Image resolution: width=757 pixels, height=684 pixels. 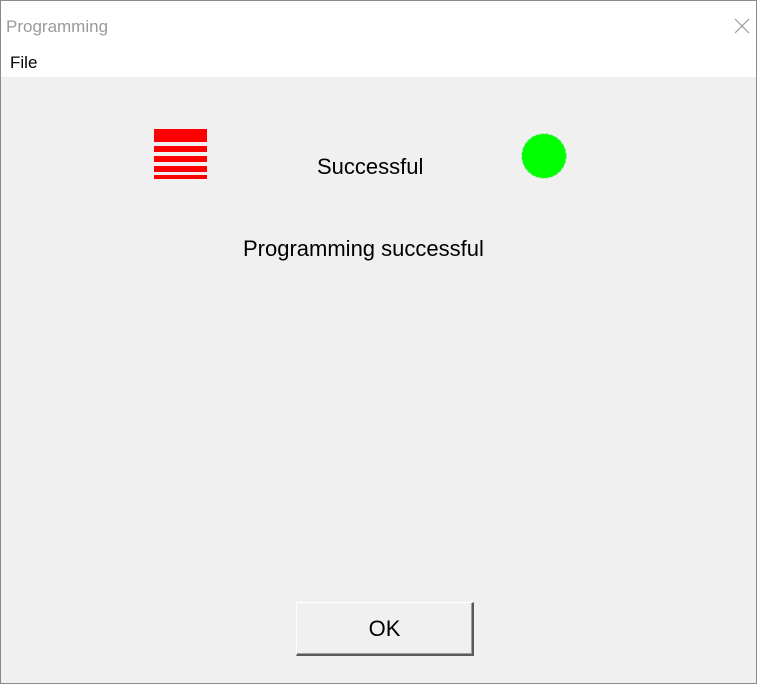 I want to click on close-icon, so click(x=742, y=26).